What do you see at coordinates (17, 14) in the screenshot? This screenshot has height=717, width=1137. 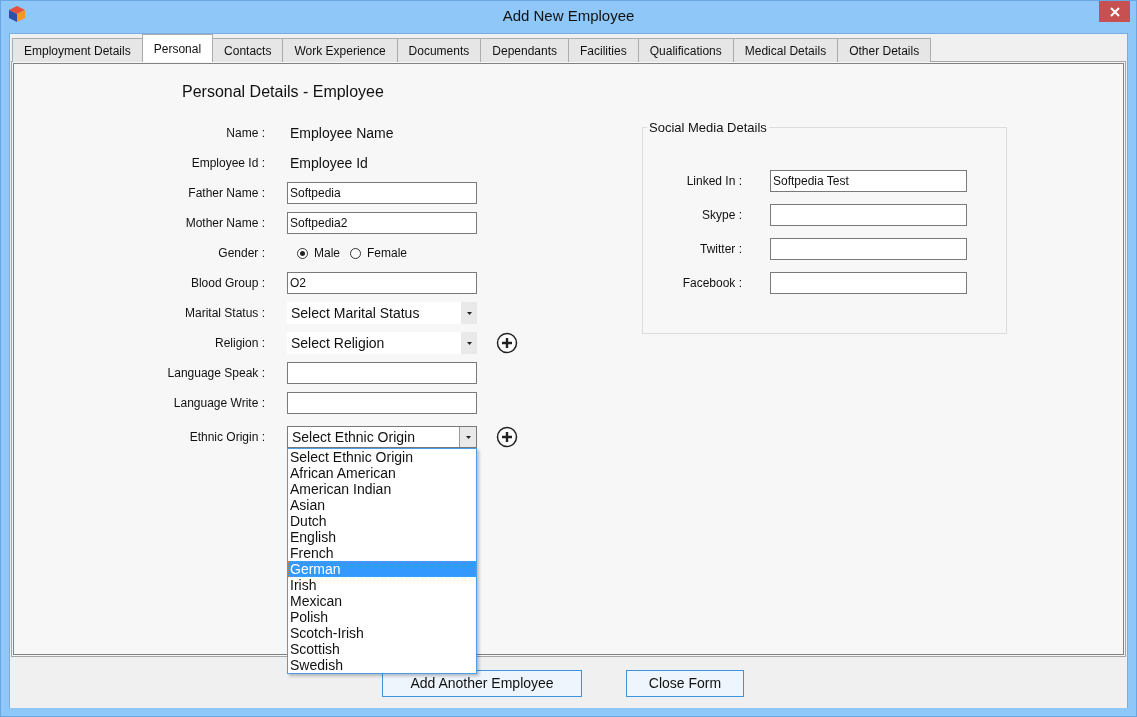 I see `cube-icon` at bounding box center [17, 14].